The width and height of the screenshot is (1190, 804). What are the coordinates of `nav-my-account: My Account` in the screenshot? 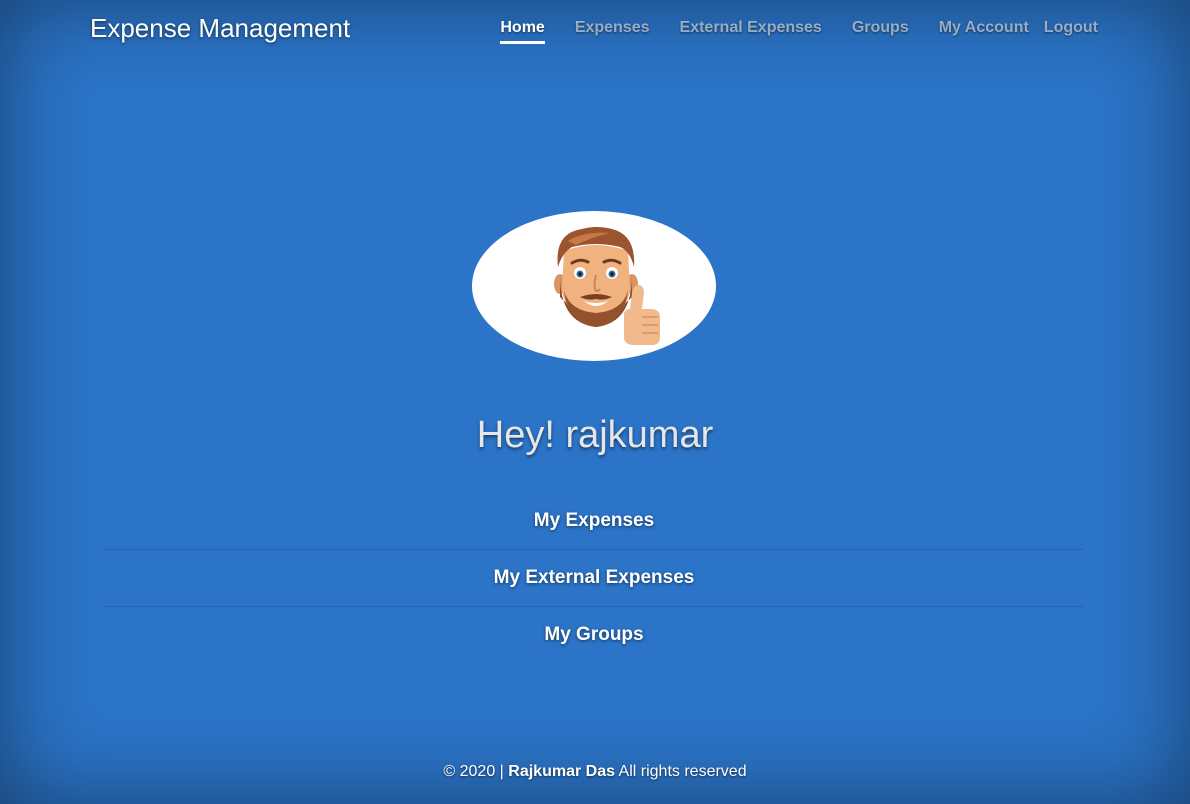 It's located at (984, 31).